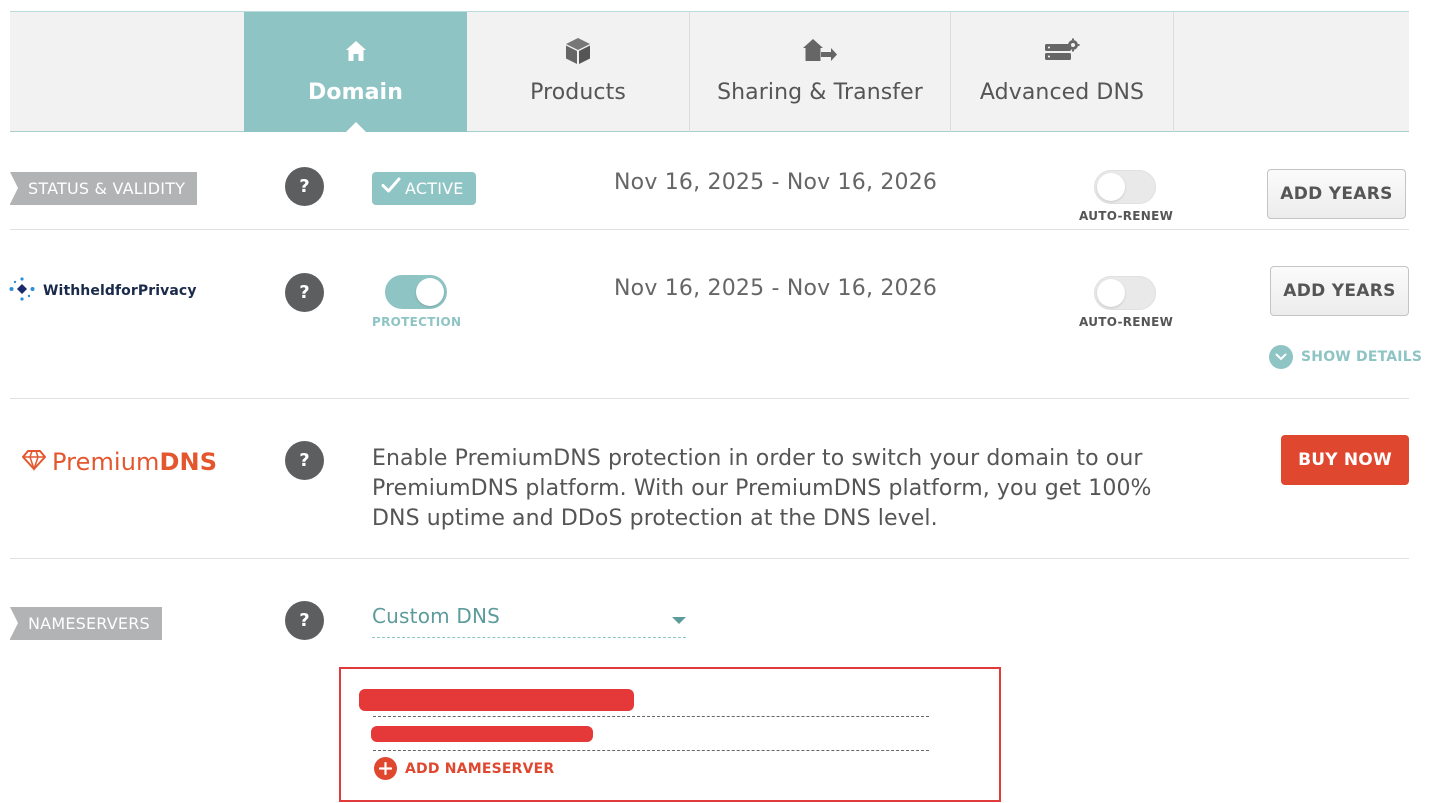 The width and height of the screenshot is (1429, 803). Describe the element at coordinates (385, 768) in the screenshot. I see `plus-circle-icon` at that location.